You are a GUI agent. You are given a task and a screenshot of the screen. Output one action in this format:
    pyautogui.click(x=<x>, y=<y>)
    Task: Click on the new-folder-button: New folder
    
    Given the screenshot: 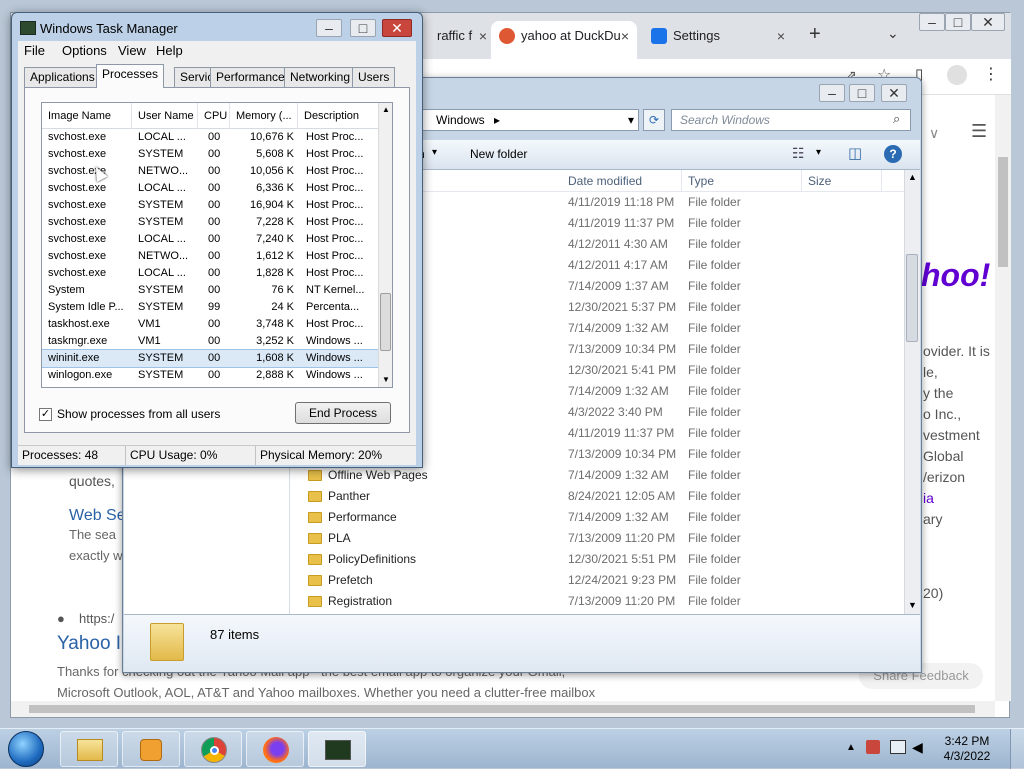 What is the action you would take?
    pyautogui.click(x=498, y=154)
    